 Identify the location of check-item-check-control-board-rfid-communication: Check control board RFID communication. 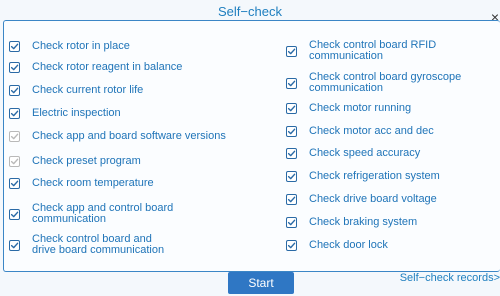
(361, 51).